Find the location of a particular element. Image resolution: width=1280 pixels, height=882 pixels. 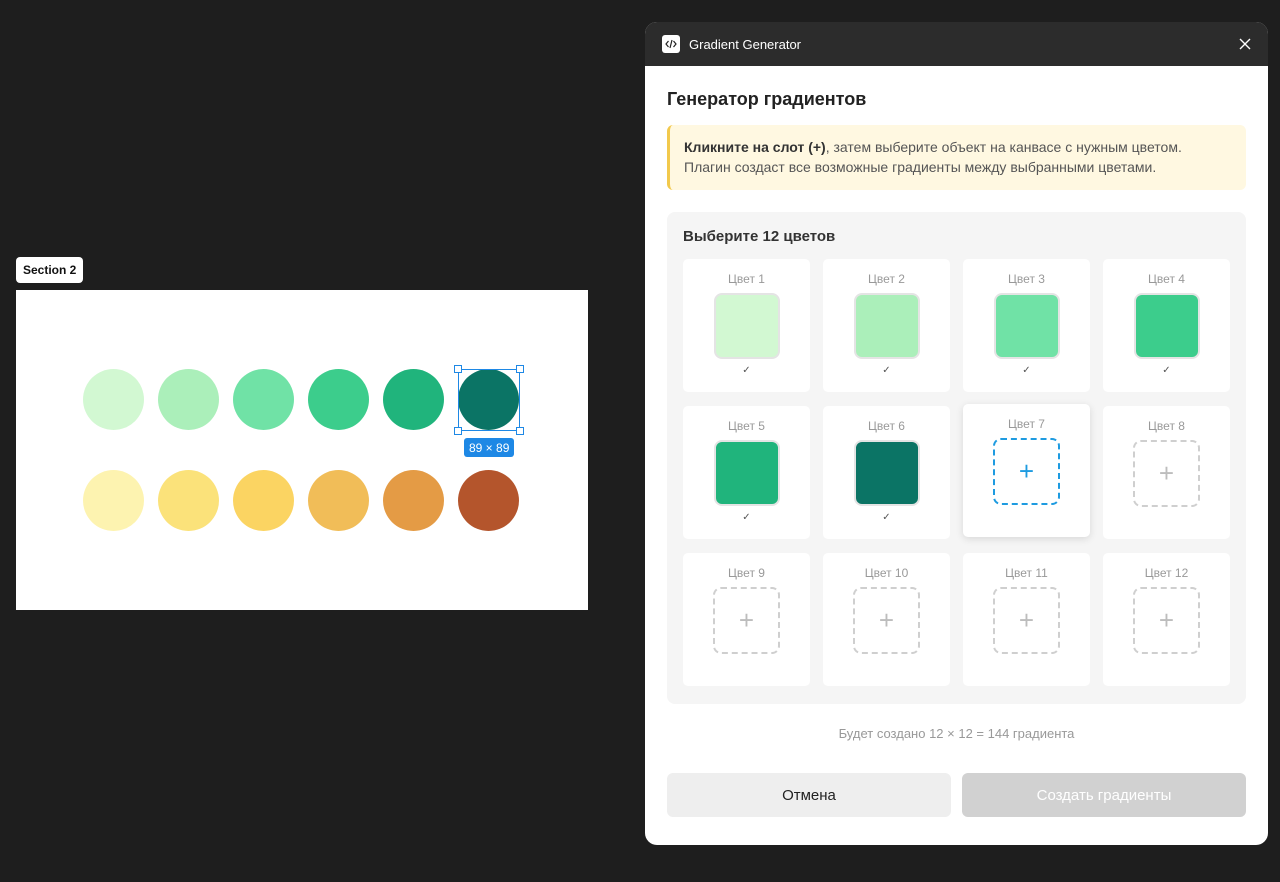

slot-label: Цвет 10 is located at coordinates (886, 573).